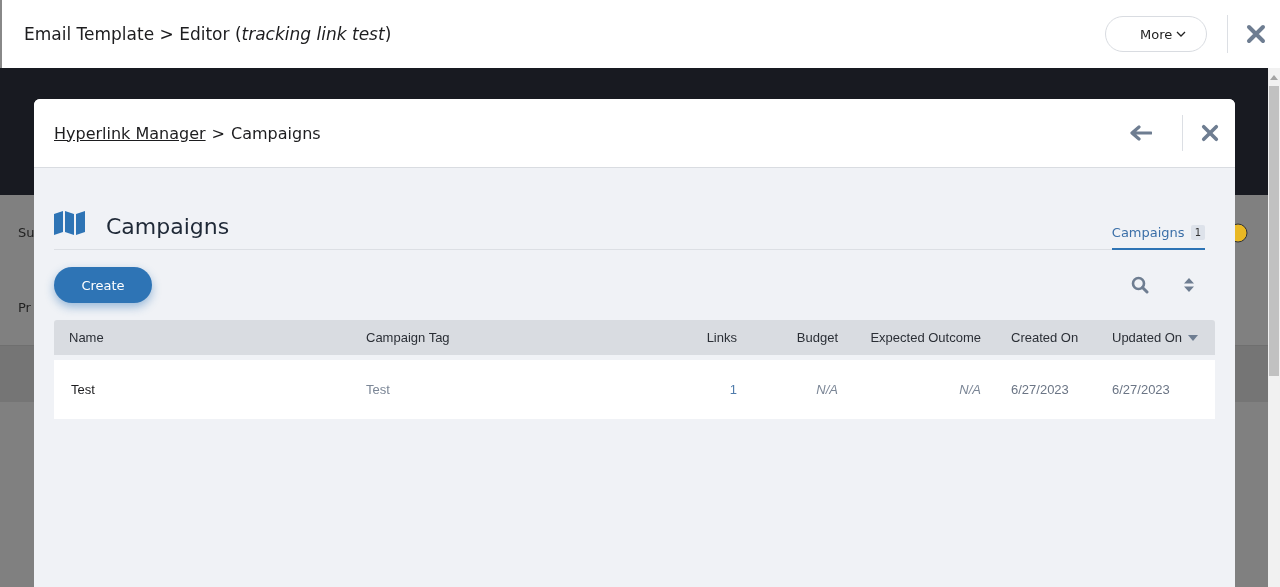  What do you see at coordinates (733, 389) in the screenshot?
I see `table-cell: 1` at bounding box center [733, 389].